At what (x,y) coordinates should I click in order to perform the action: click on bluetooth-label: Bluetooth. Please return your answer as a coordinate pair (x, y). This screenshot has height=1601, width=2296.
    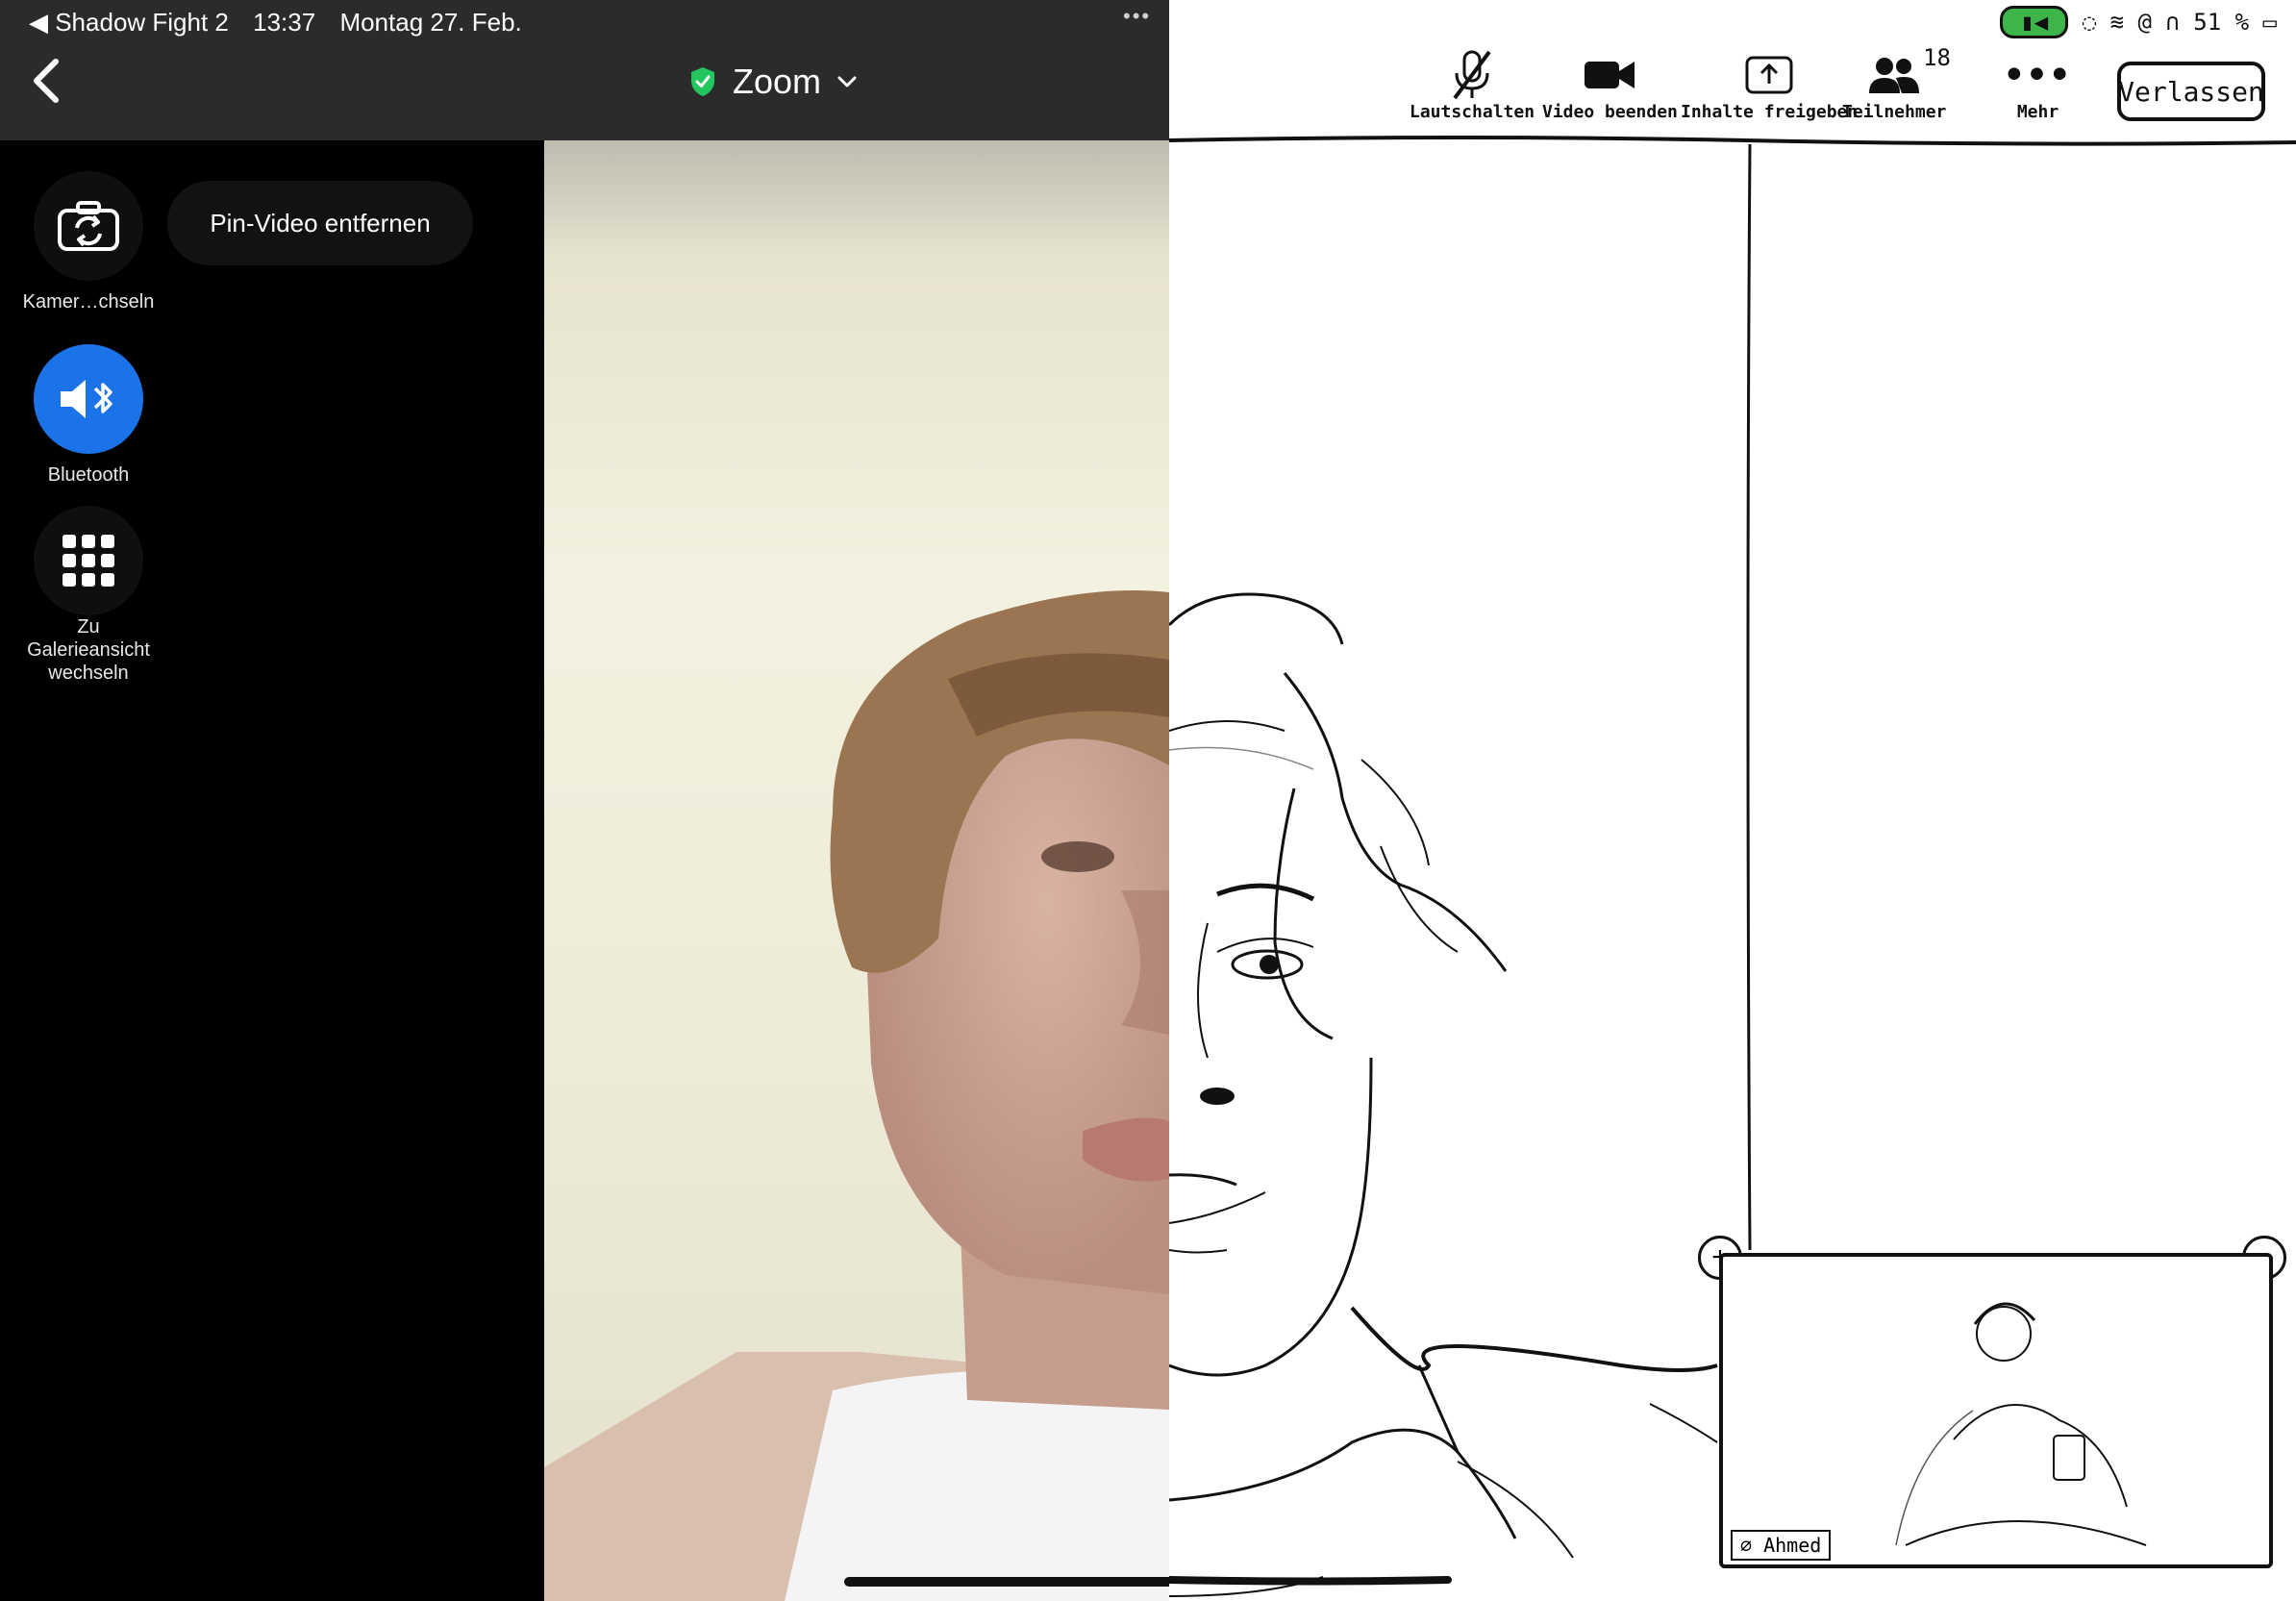
    Looking at the image, I should click on (88, 475).